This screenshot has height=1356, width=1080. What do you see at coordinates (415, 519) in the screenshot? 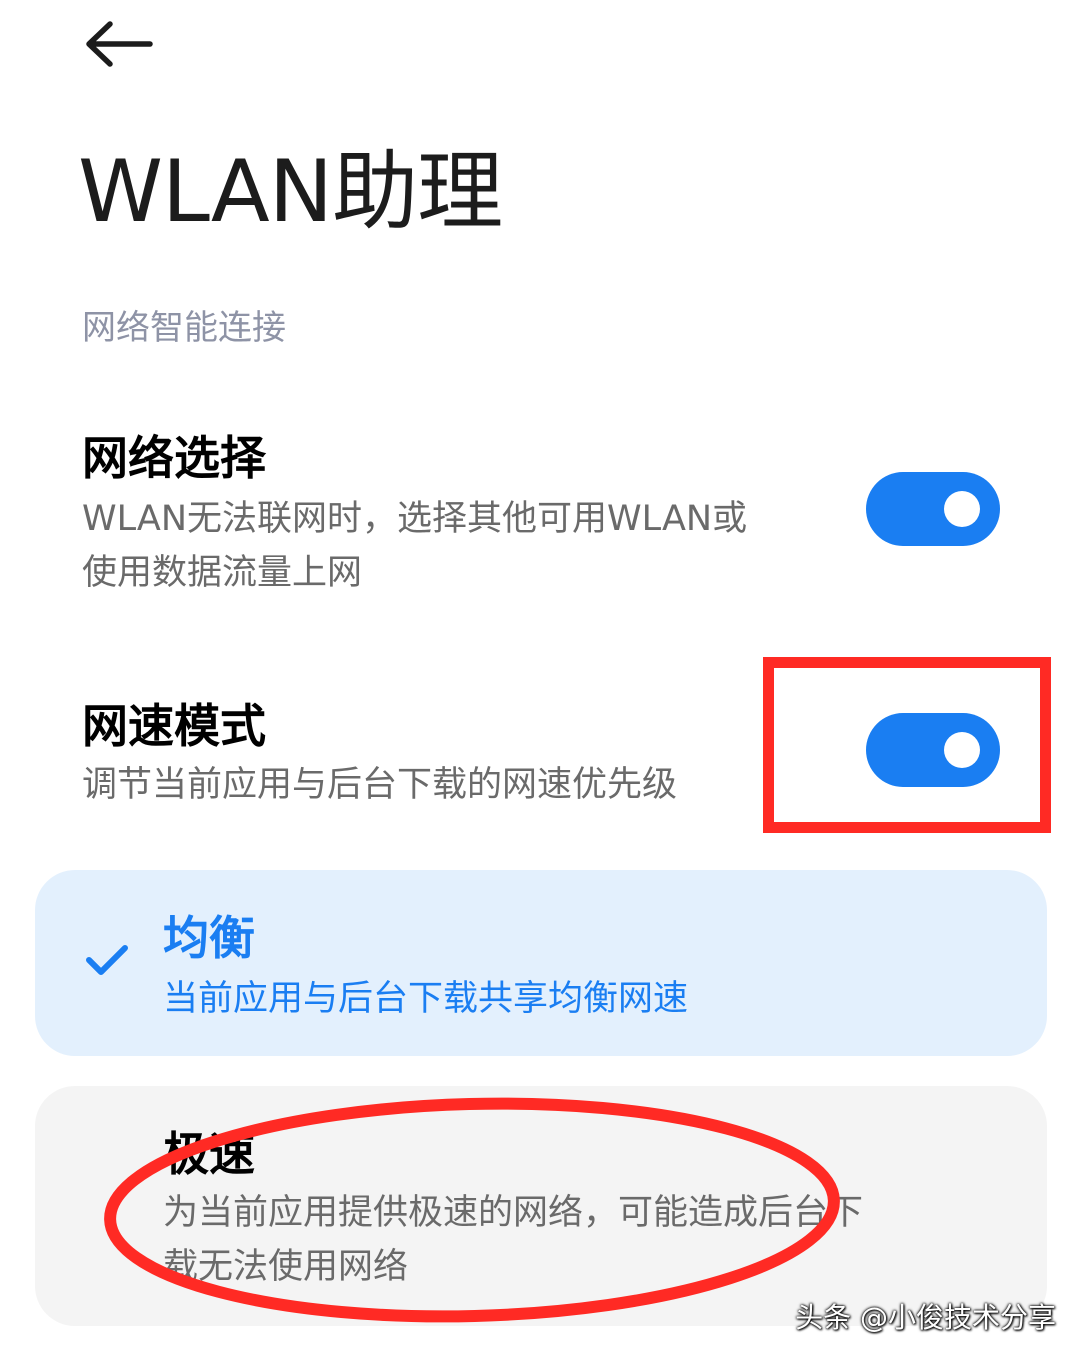
I see `setting-description-line: WLAN无法联网时，选择其他可用WLAN或` at bounding box center [415, 519].